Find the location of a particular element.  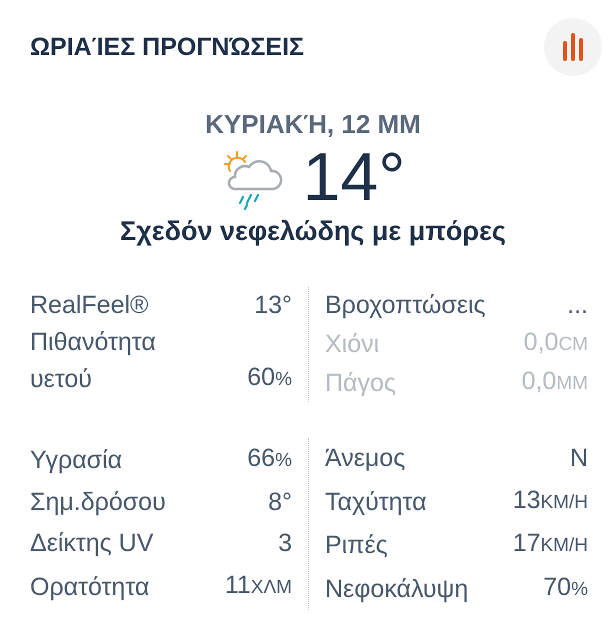

detail-value: 0,0ΜΜ is located at coordinates (555, 381).